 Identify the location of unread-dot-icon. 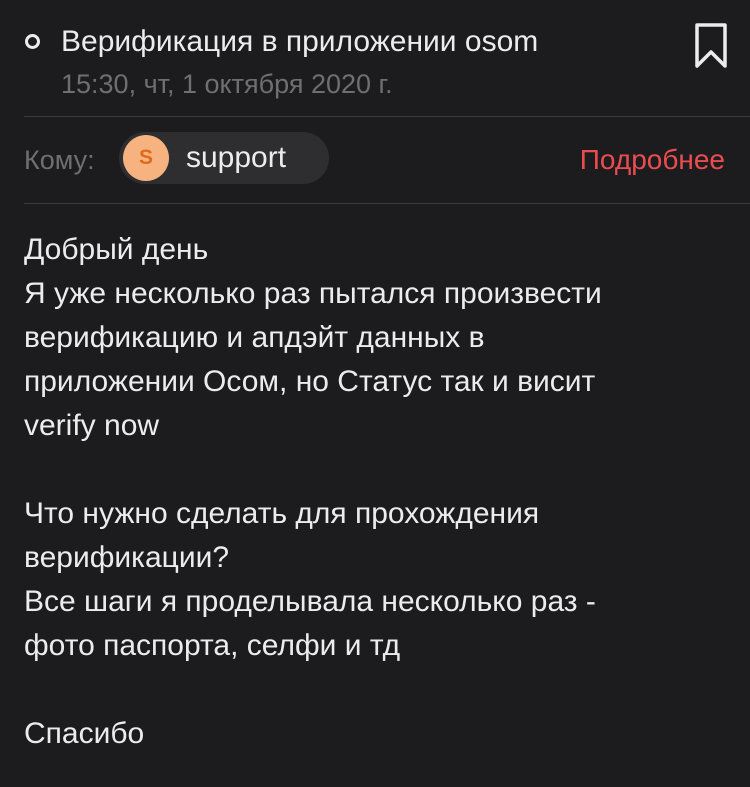
(32, 41).